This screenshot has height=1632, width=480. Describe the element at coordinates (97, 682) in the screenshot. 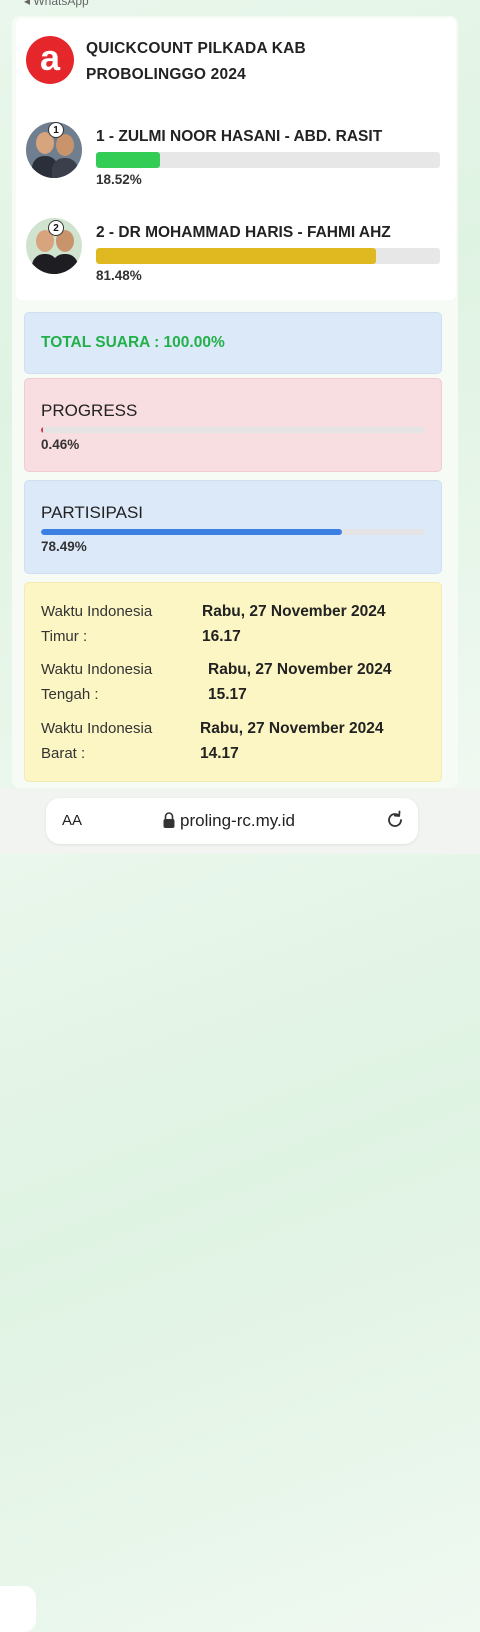

I see `time-zone-label: Waktu Indonesia Tengah :` at that location.